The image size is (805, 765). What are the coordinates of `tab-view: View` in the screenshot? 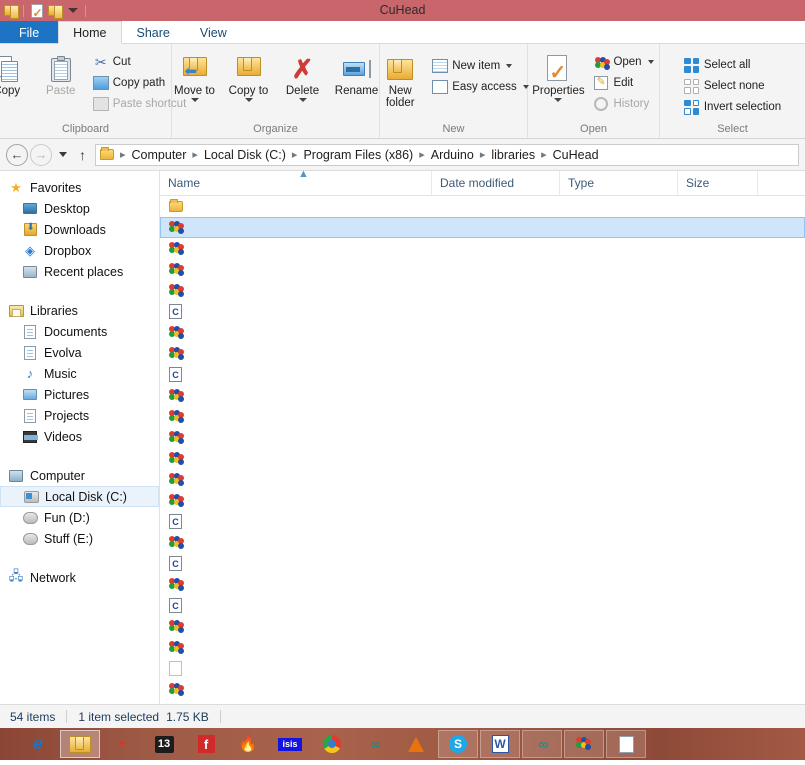 It's located at (213, 32).